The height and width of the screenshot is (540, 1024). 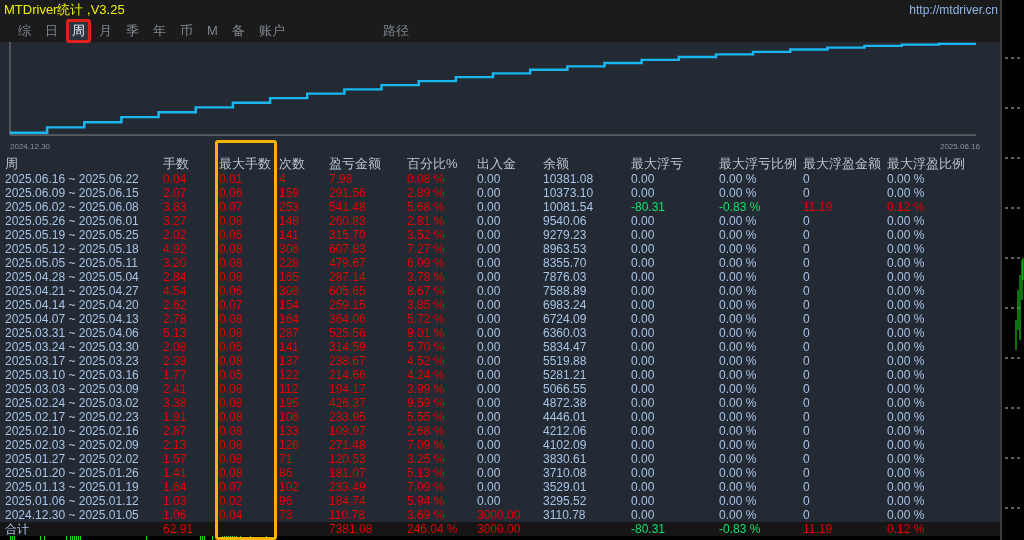 What do you see at coordinates (283, 179) in the screenshot?
I see `table-cell-text: 4` at bounding box center [283, 179].